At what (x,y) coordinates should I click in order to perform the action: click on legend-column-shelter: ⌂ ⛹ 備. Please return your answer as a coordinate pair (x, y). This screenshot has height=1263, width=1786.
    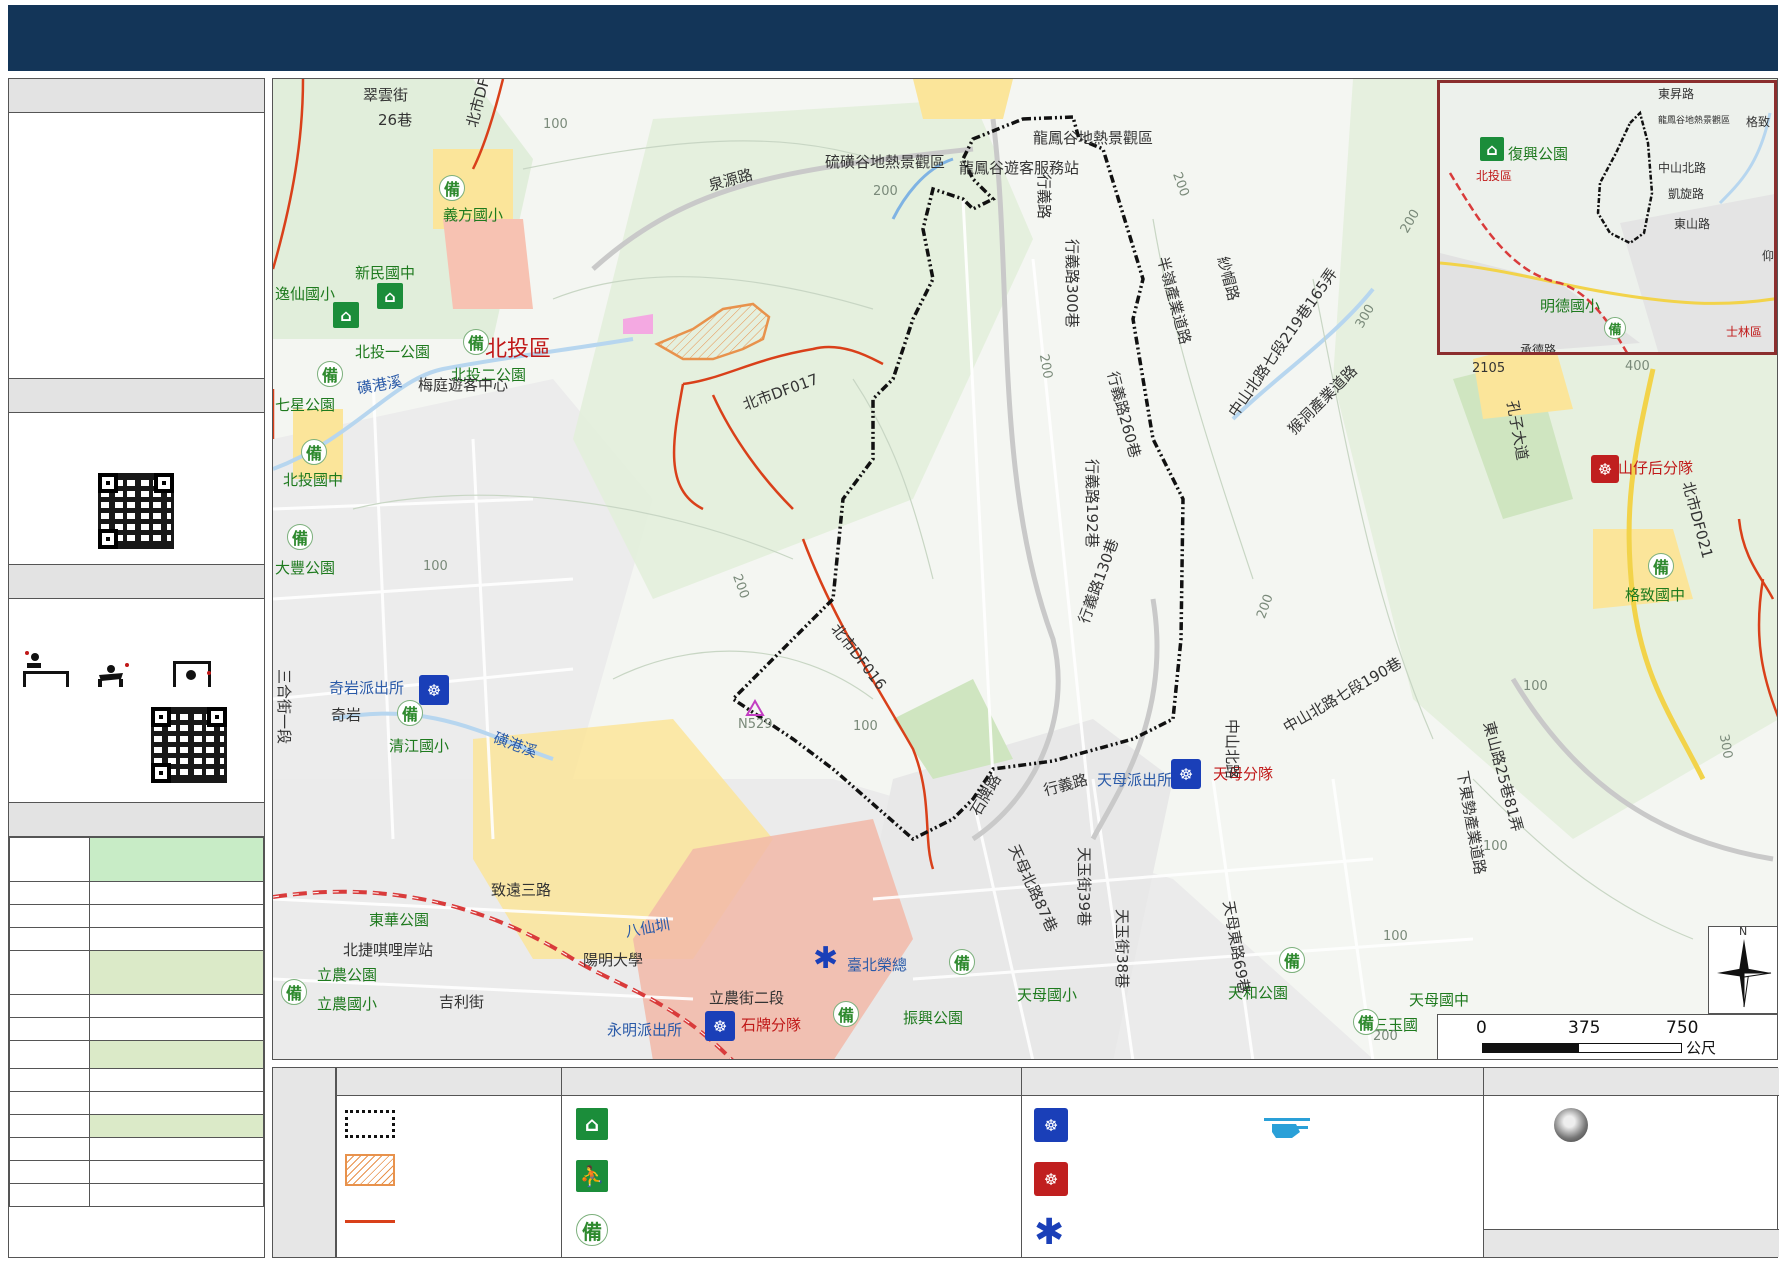
    Looking at the image, I should click on (791, 1162).